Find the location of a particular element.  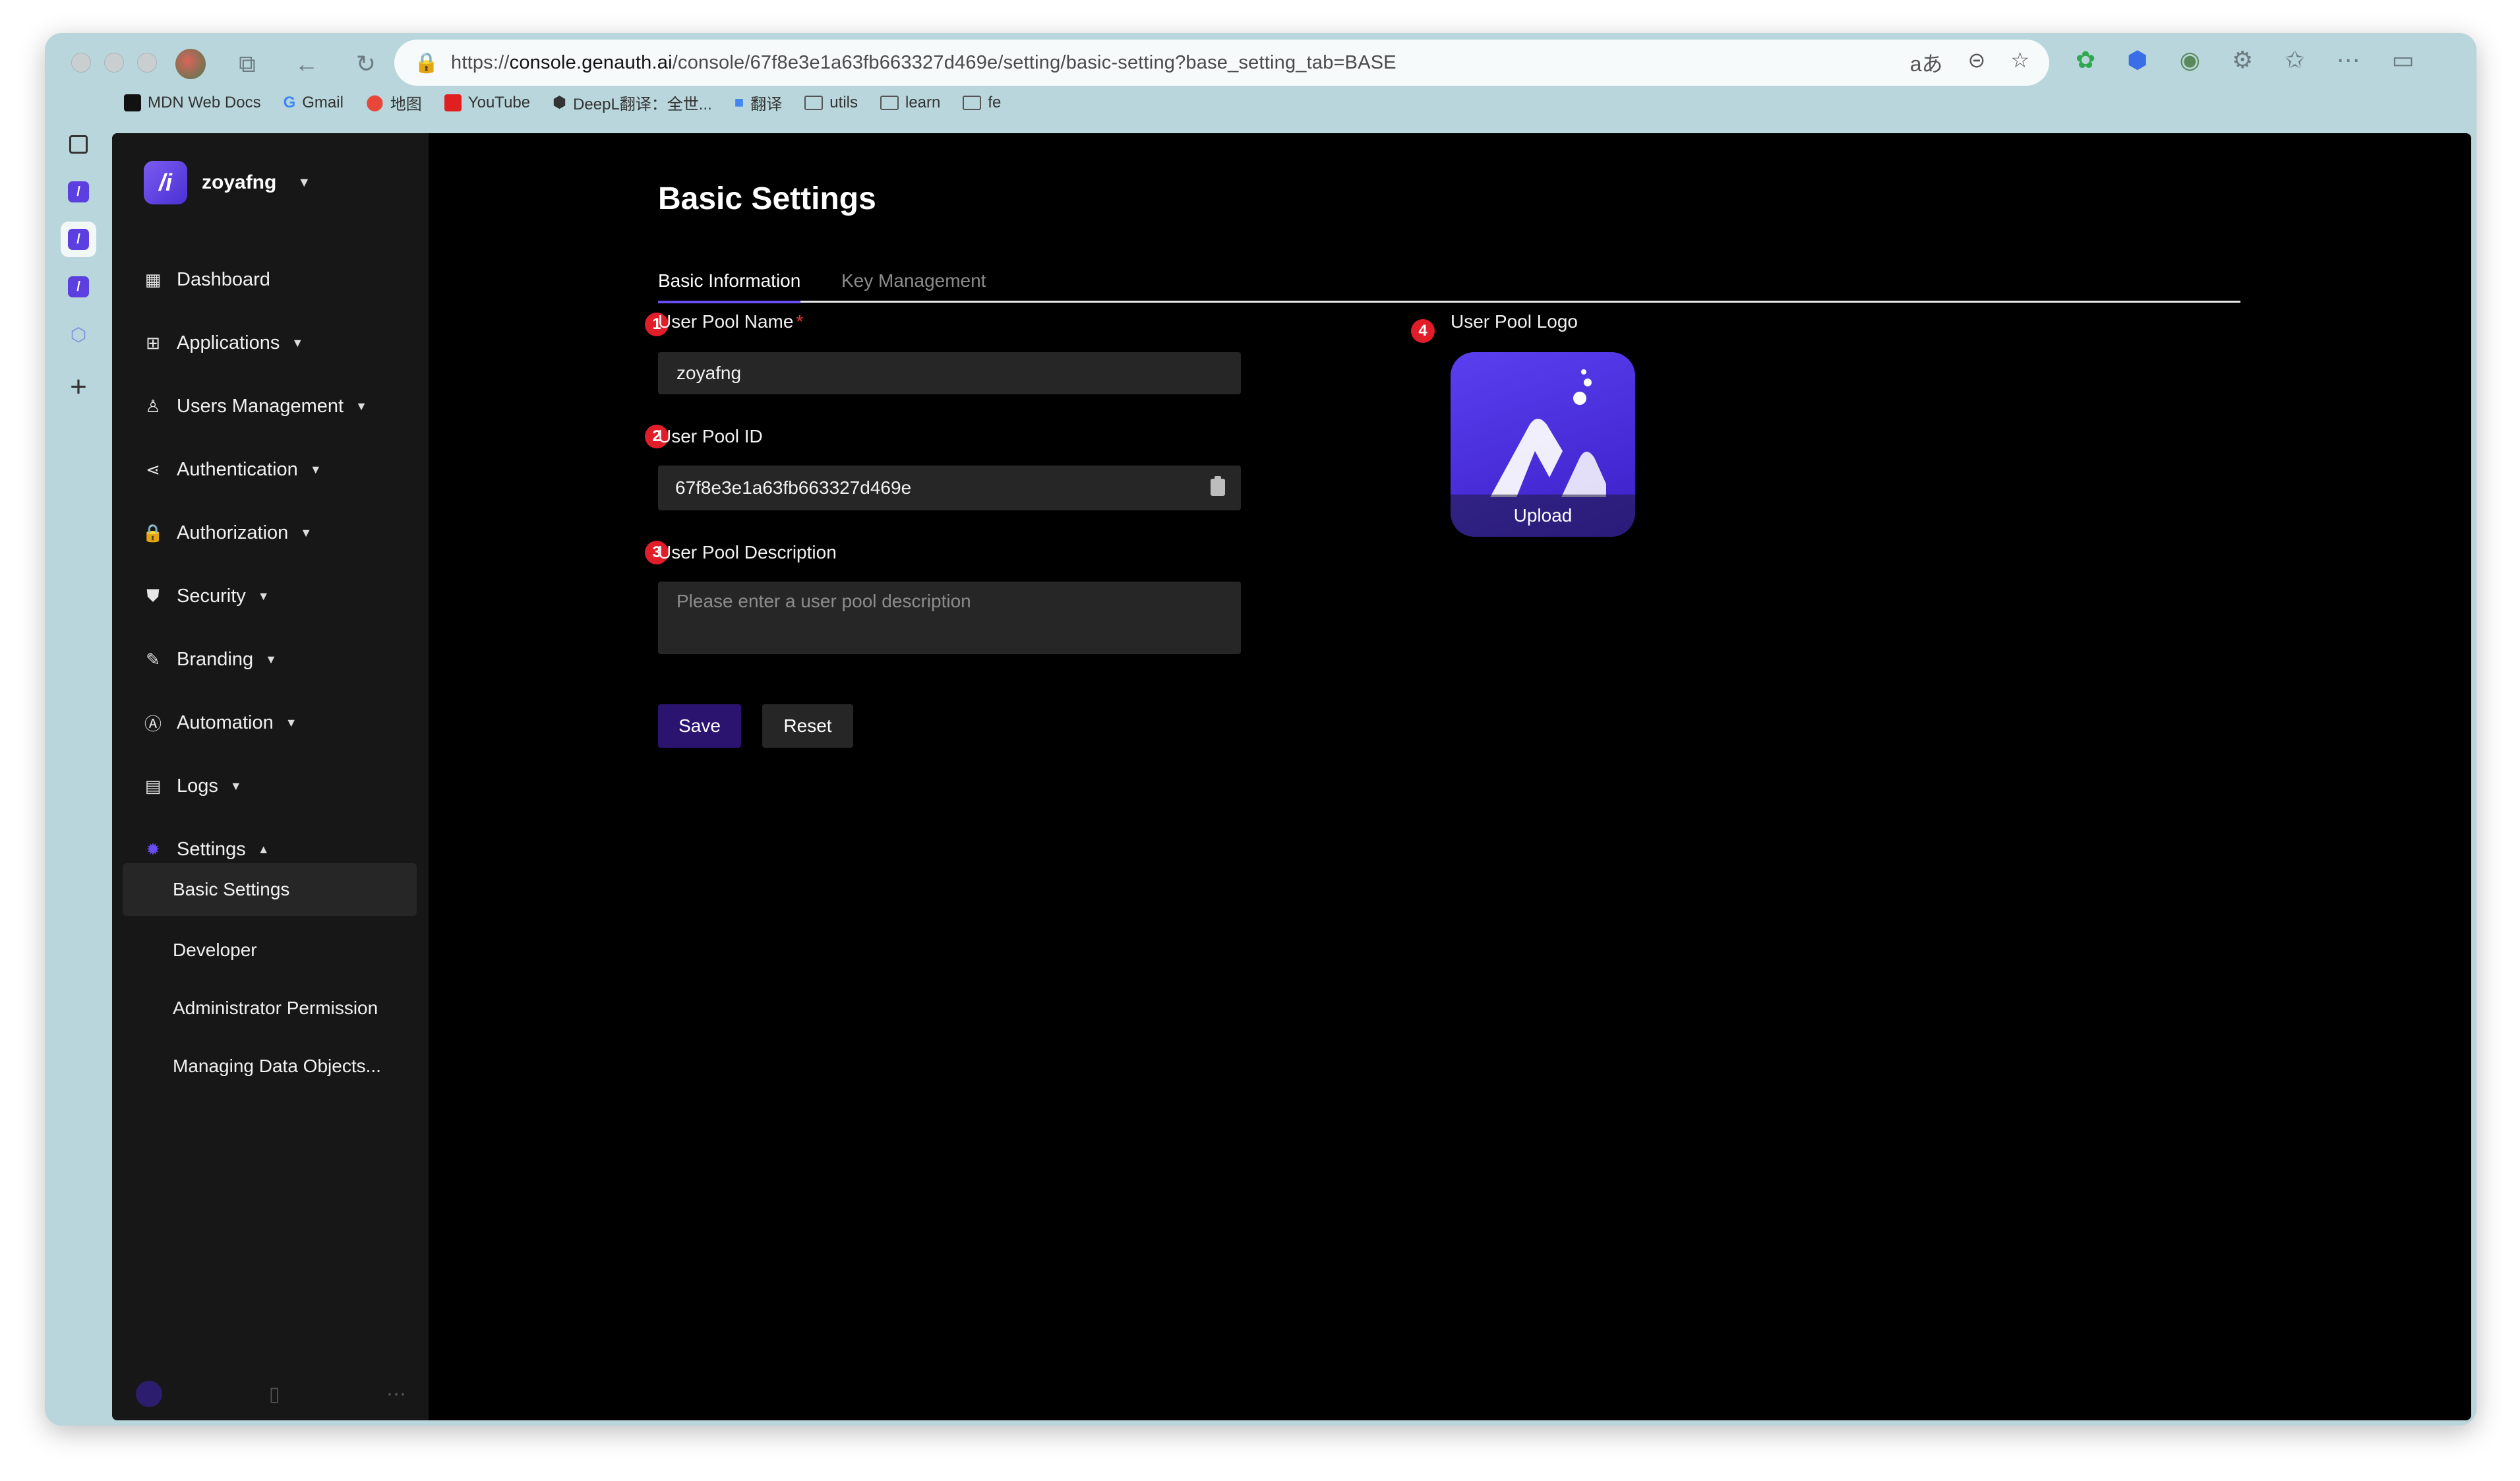

vertical-tab-shield-icon: ⬡ is located at coordinates (78, 334).